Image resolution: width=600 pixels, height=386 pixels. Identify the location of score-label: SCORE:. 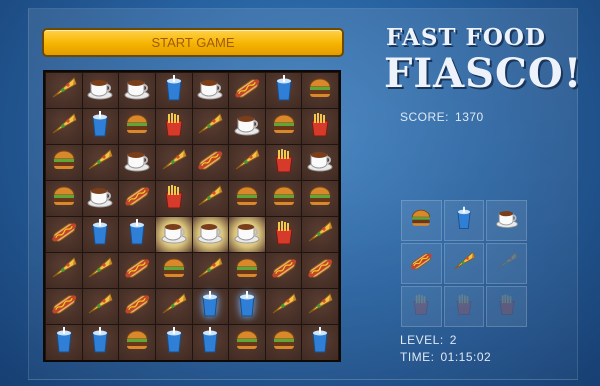
(425, 117).